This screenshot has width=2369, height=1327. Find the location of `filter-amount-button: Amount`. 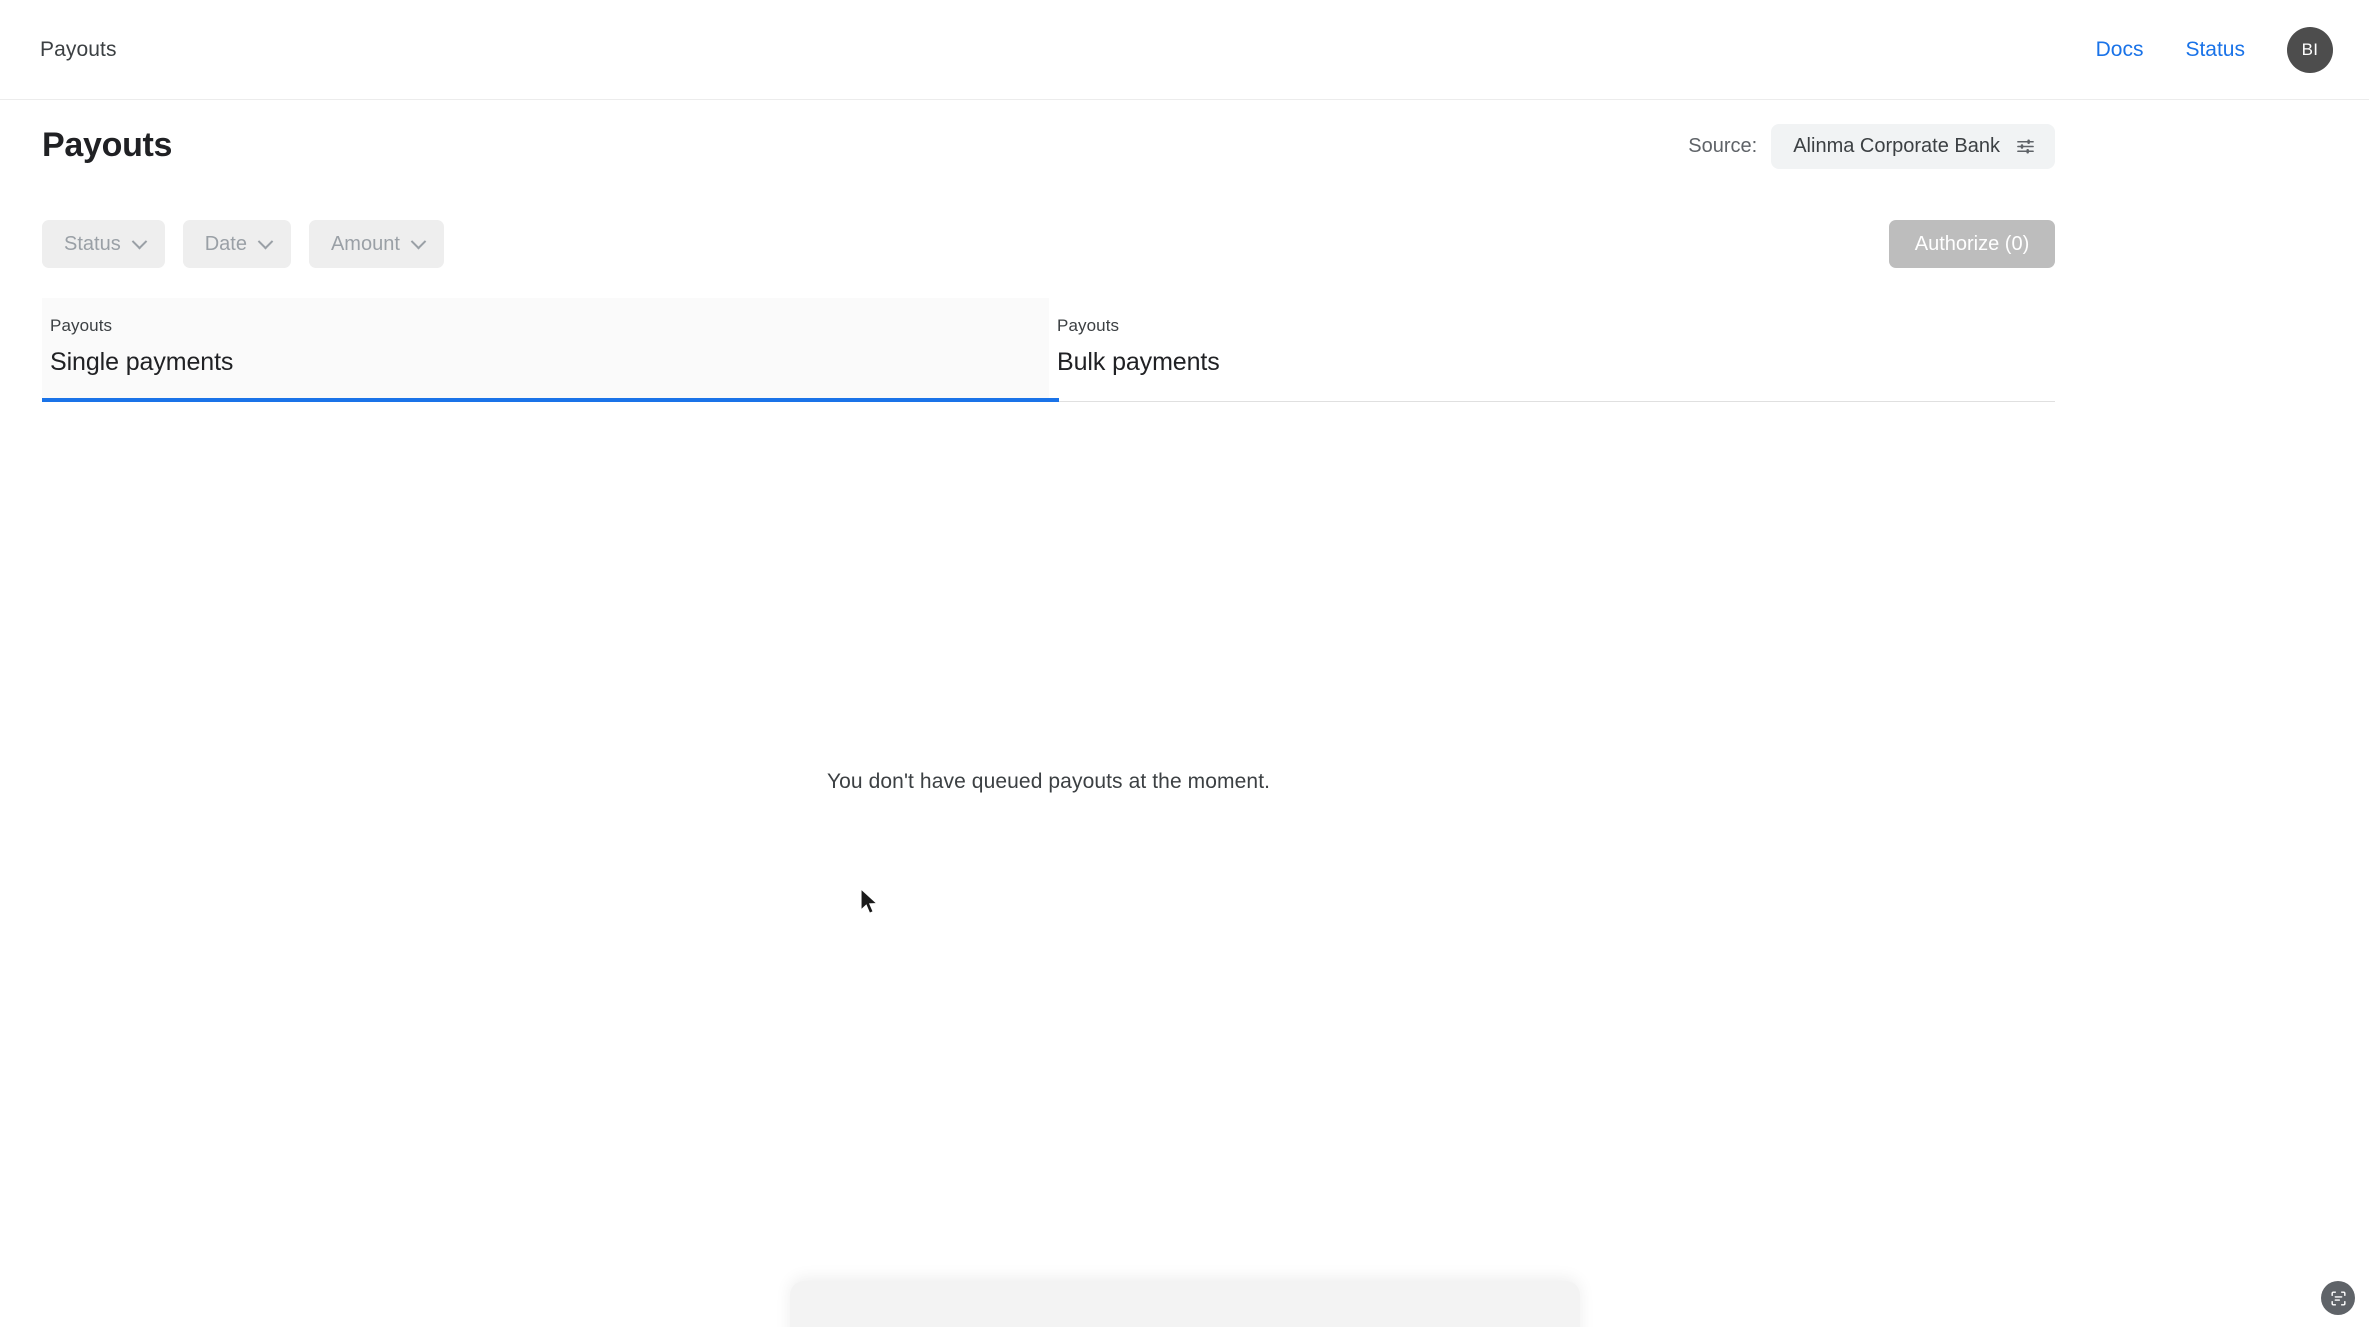

filter-amount-button: Amount is located at coordinates (376, 244).